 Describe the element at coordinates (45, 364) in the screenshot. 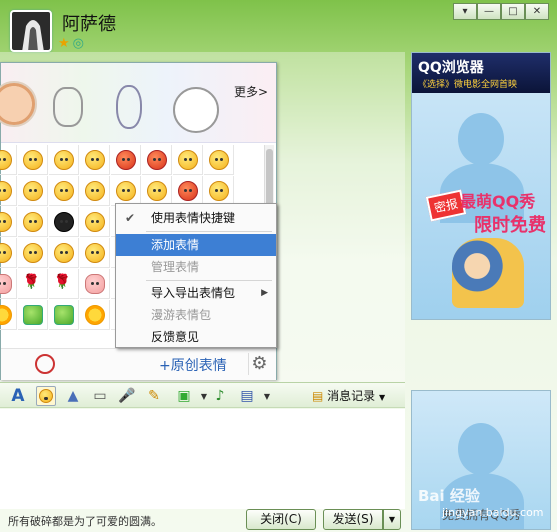

I see `emoticon-tab-icon` at that location.